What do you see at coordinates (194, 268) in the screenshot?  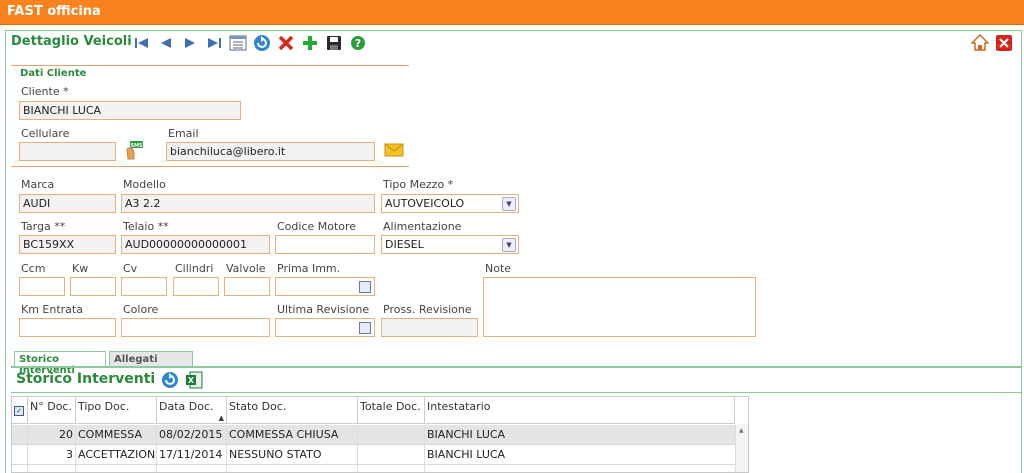 I see `cilindri-label: Cilindri` at bounding box center [194, 268].